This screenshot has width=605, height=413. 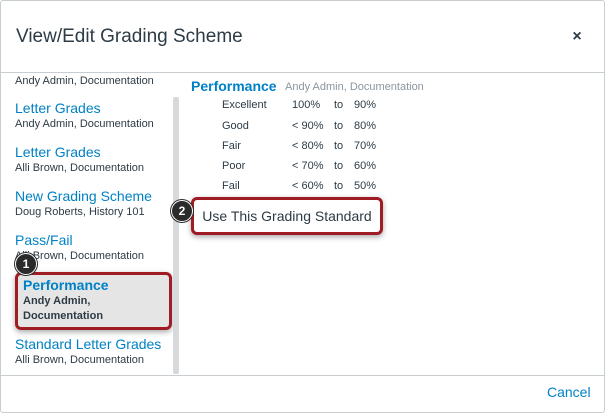 I want to click on scheme-detail-name: Performance, so click(x=234, y=86).